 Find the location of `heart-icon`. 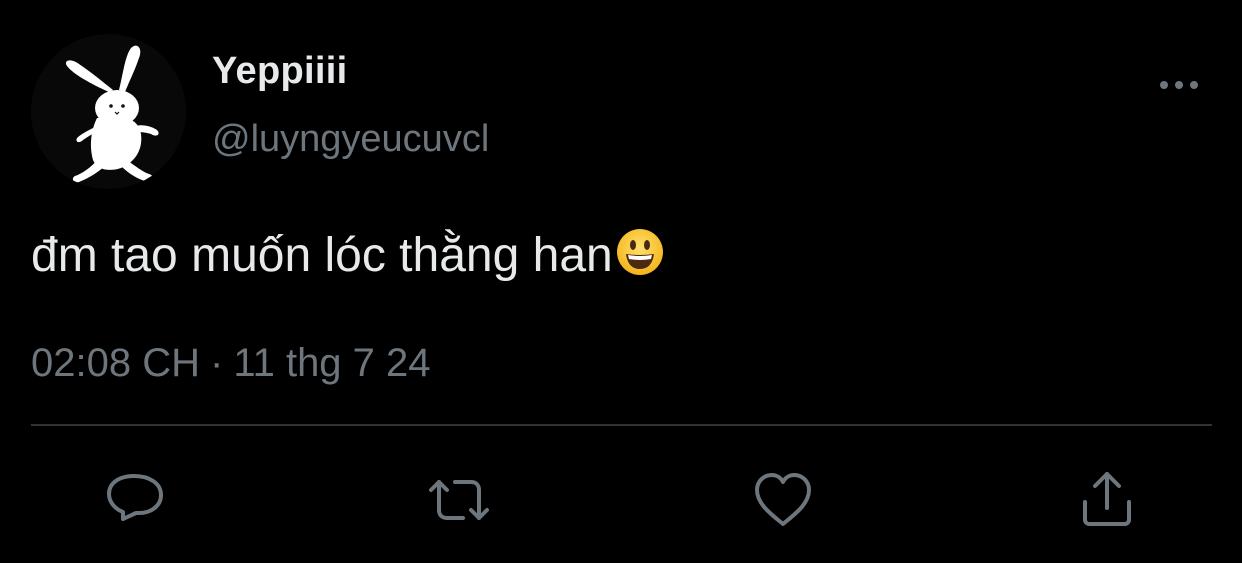

heart-icon is located at coordinates (783, 499).